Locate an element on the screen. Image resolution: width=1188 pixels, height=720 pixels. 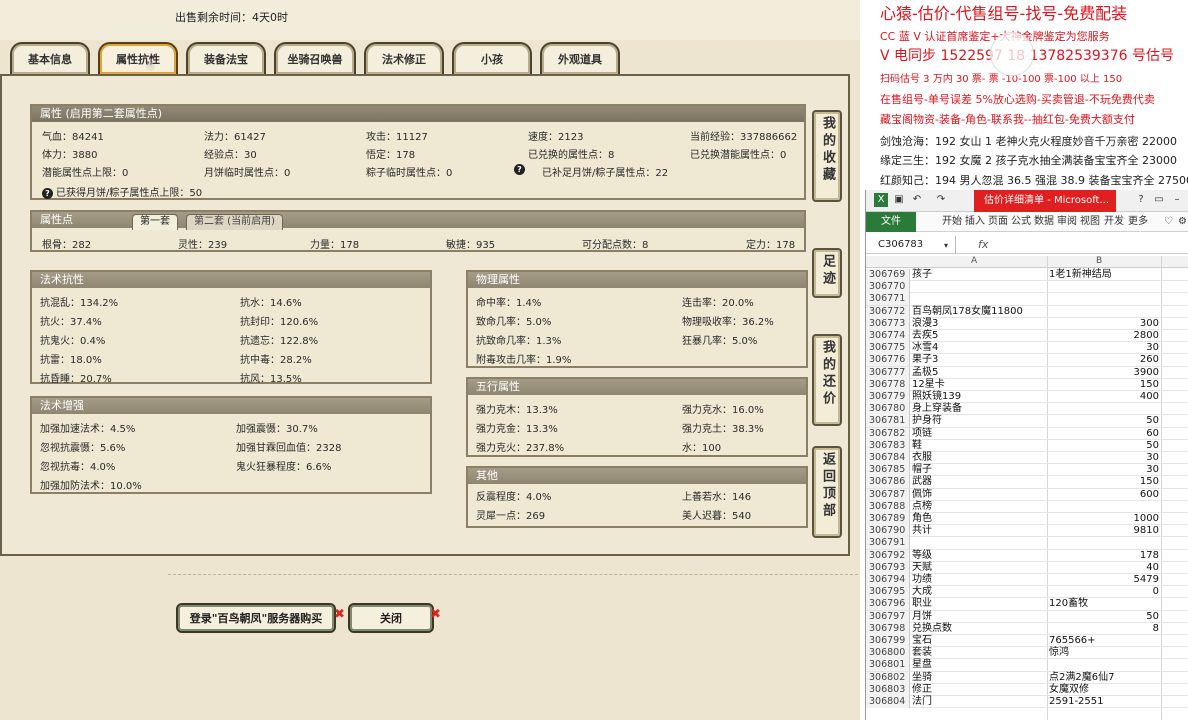
menu-2: 插入 is located at coordinates (975, 222).